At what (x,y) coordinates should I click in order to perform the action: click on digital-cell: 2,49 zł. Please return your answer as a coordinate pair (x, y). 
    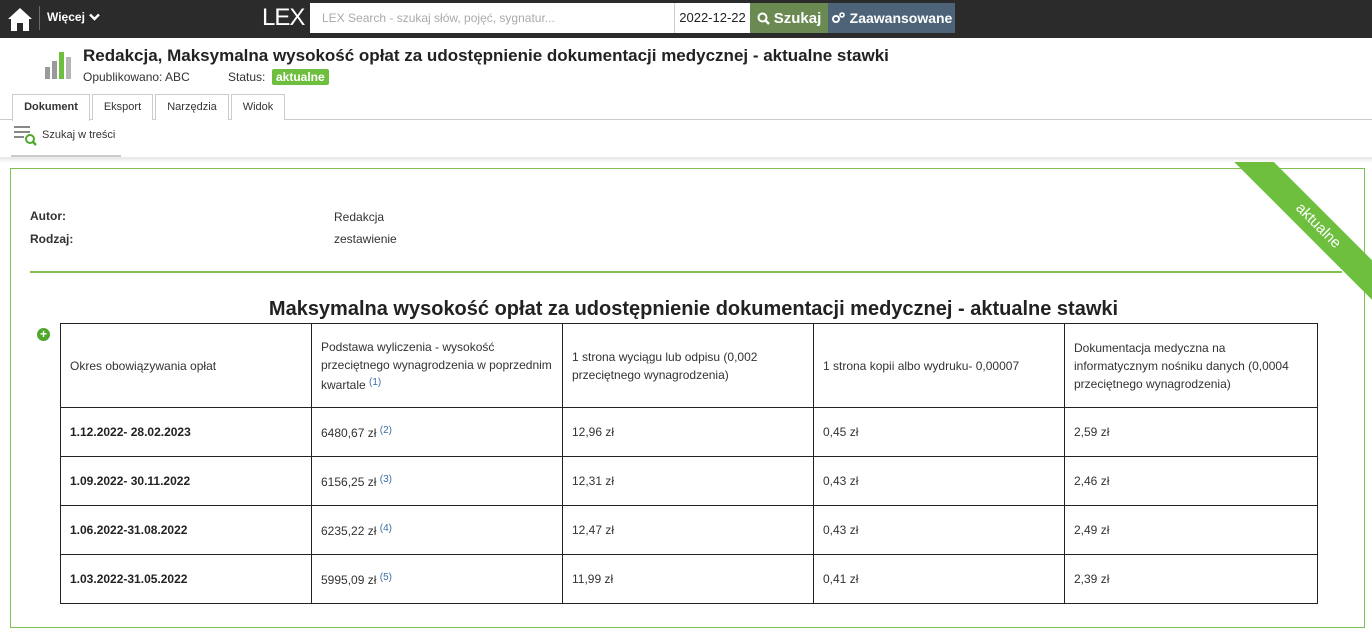
    Looking at the image, I should click on (1191, 530).